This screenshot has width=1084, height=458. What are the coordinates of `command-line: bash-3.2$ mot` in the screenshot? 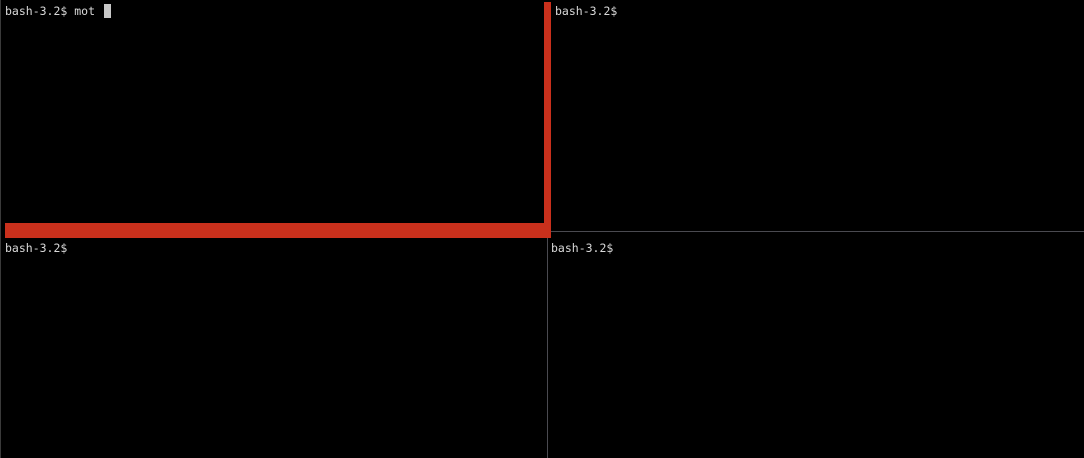 It's located at (58, 11).